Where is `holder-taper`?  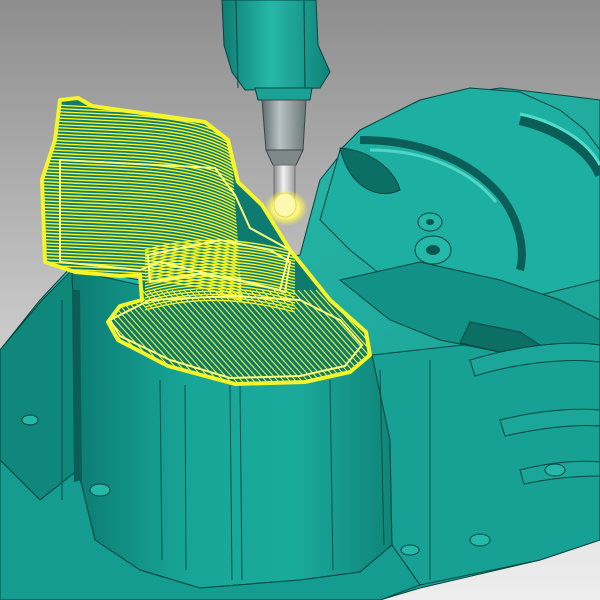 holder-taper is located at coordinates (284, 157).